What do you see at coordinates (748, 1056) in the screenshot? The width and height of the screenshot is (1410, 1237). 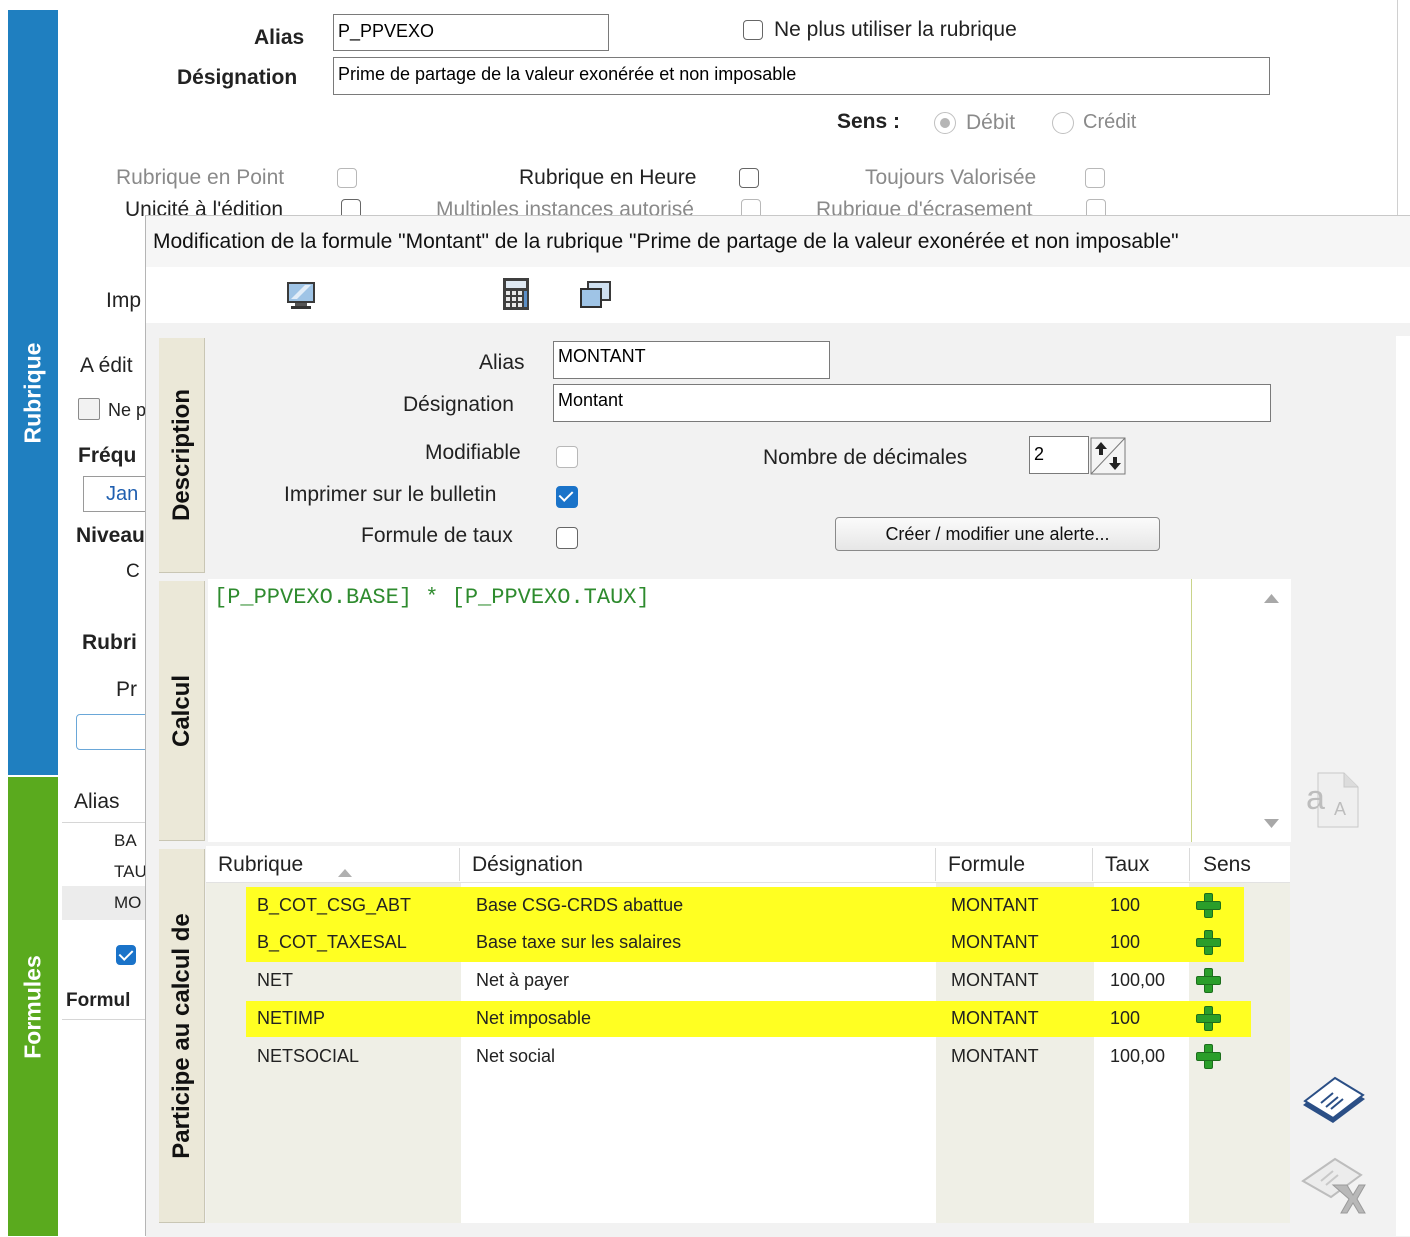 I see `table-row: NETSOCIAL Net social MONTANT 100,00` at bounding box center [748, 1056].